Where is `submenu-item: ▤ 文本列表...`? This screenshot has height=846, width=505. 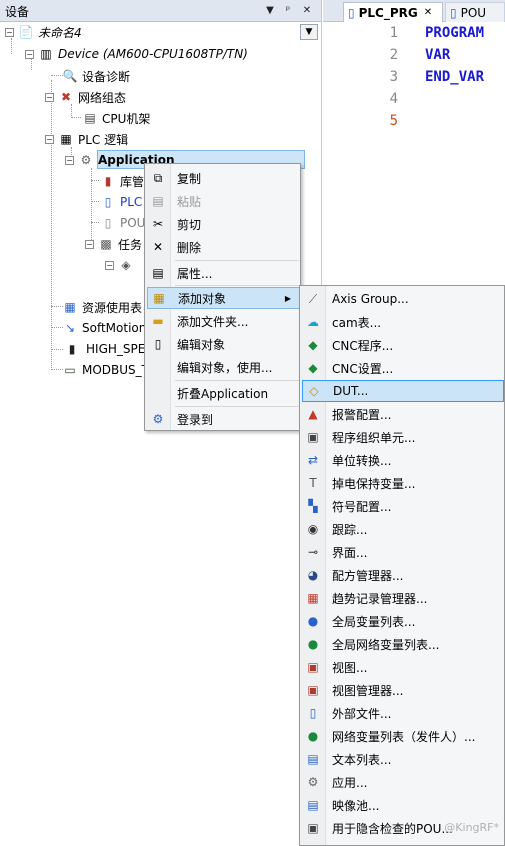
submenu-item: ▤ 文本列表... is located at coordinates (403, 759).